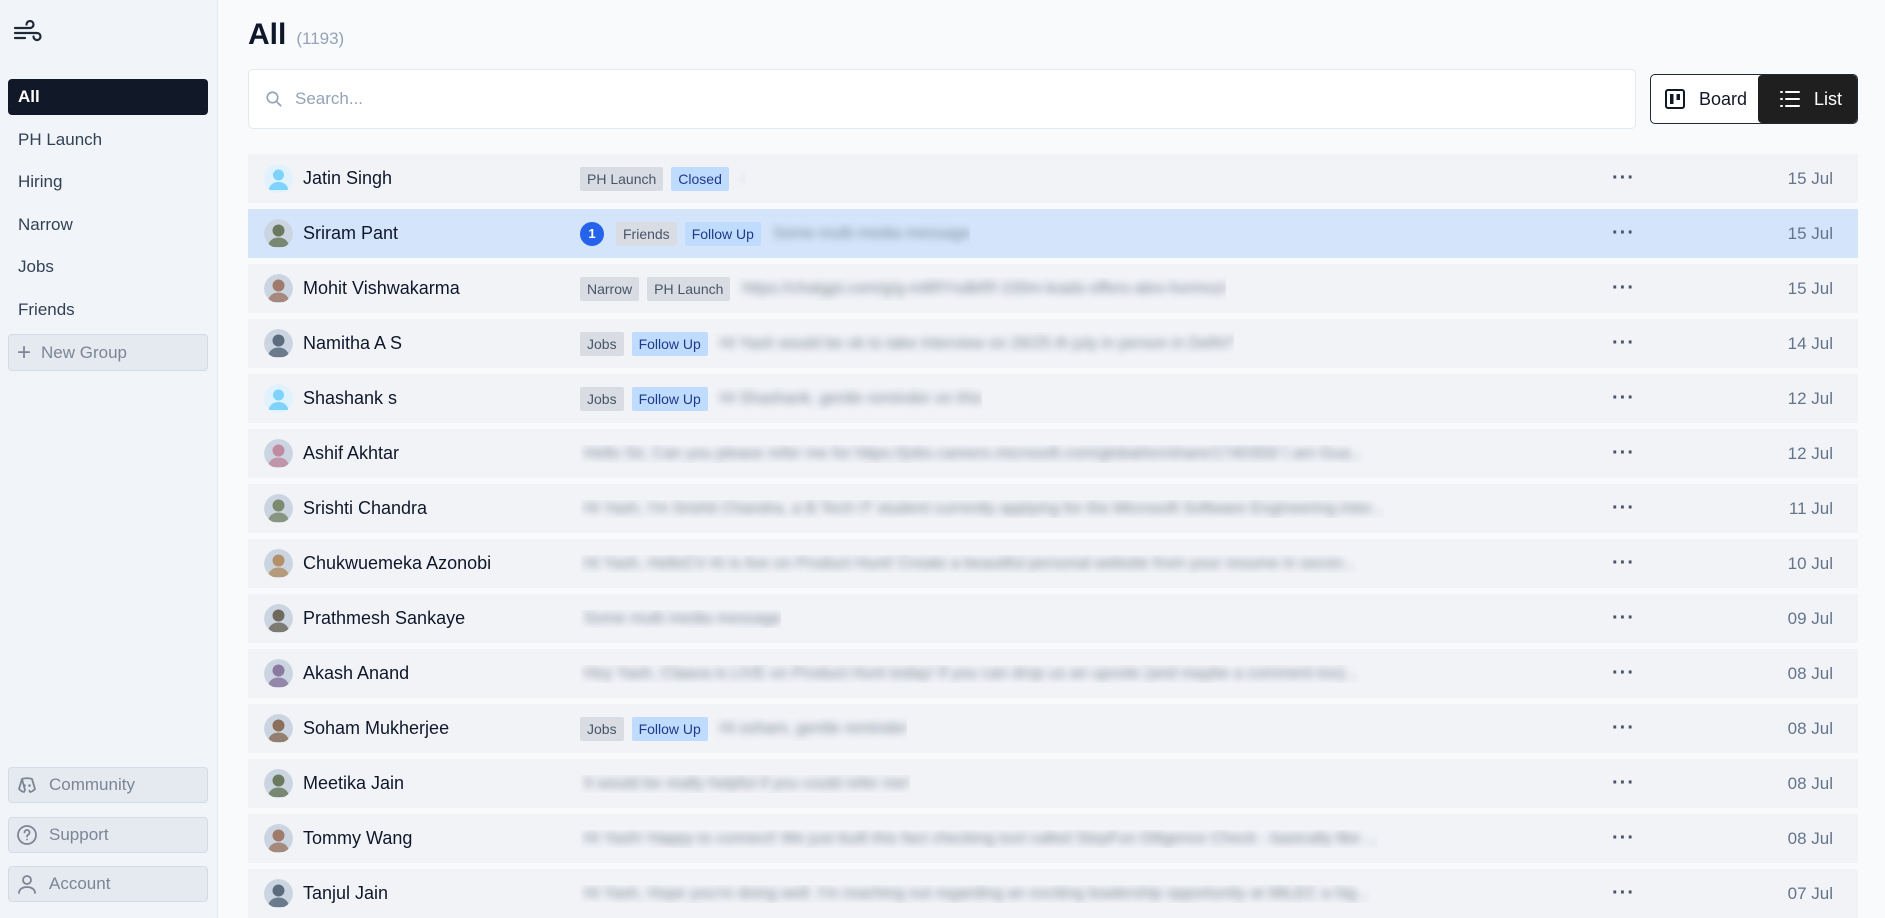 The image size is (1885, 918). I want to click on list-view-button: List, so click(1807, 99).